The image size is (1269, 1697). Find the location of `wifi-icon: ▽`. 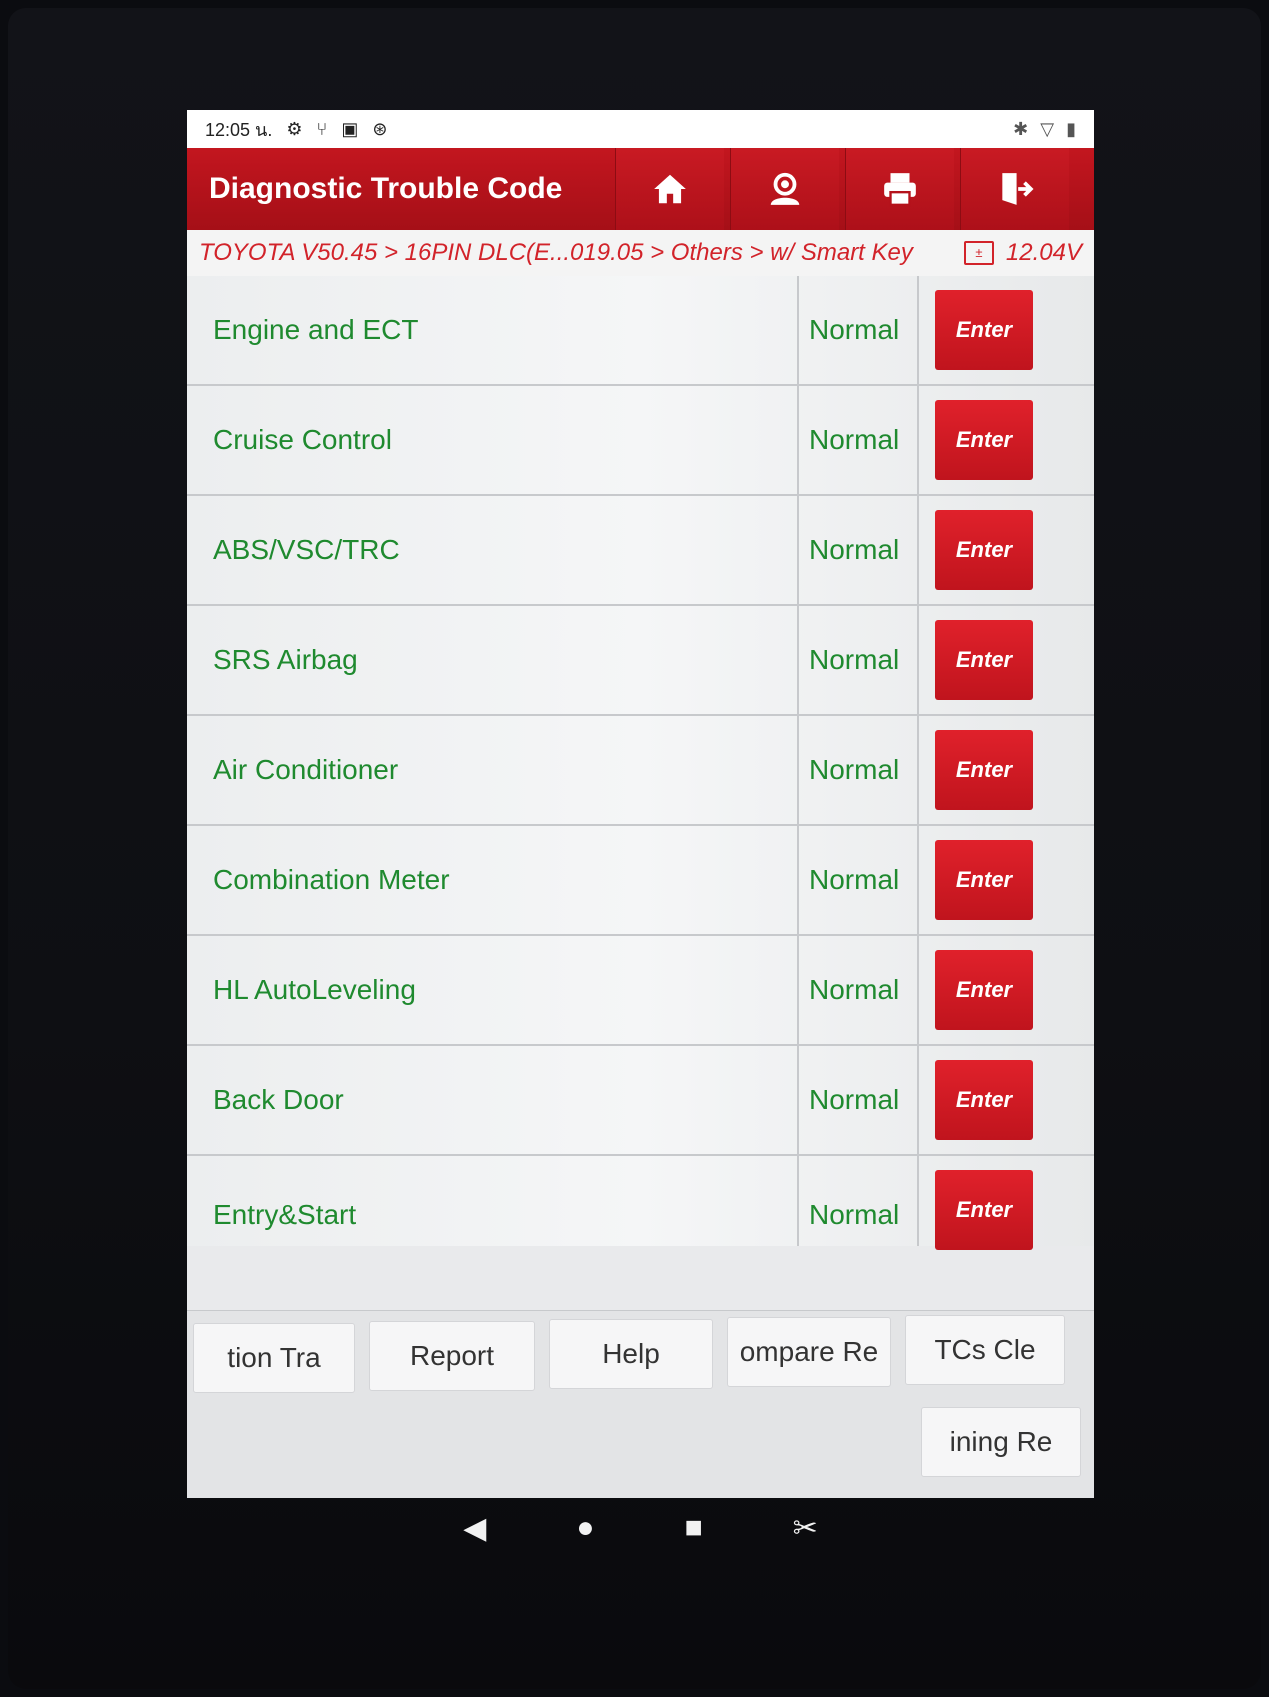

wifi-icon: ▽ is located at coordinates (1047, 129).